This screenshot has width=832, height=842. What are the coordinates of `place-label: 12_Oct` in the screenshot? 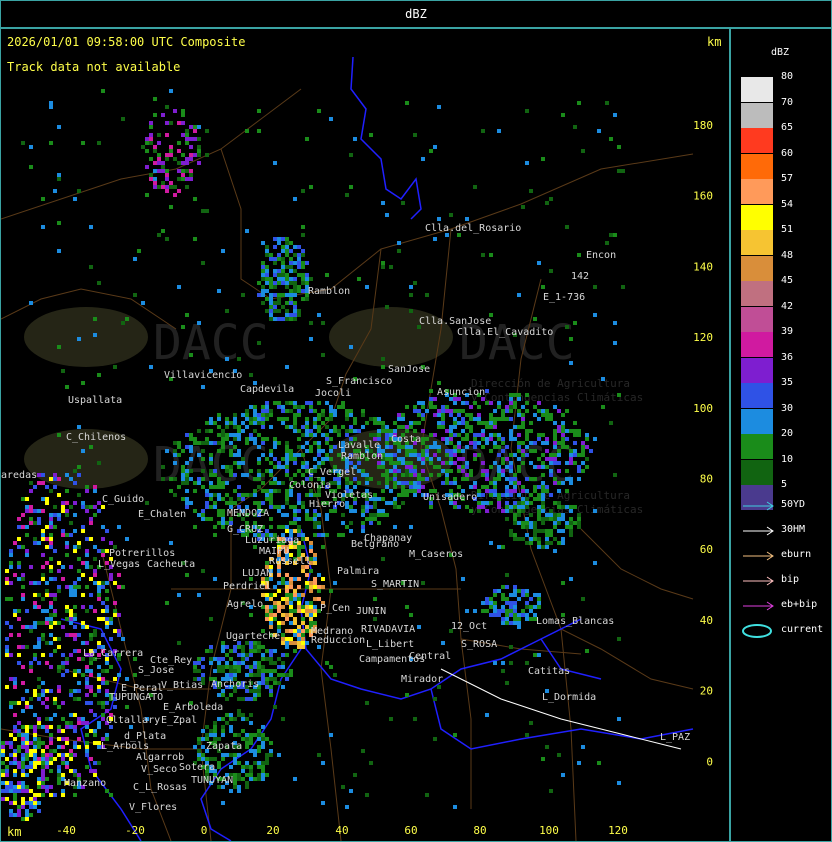 It's located at (469, 626).